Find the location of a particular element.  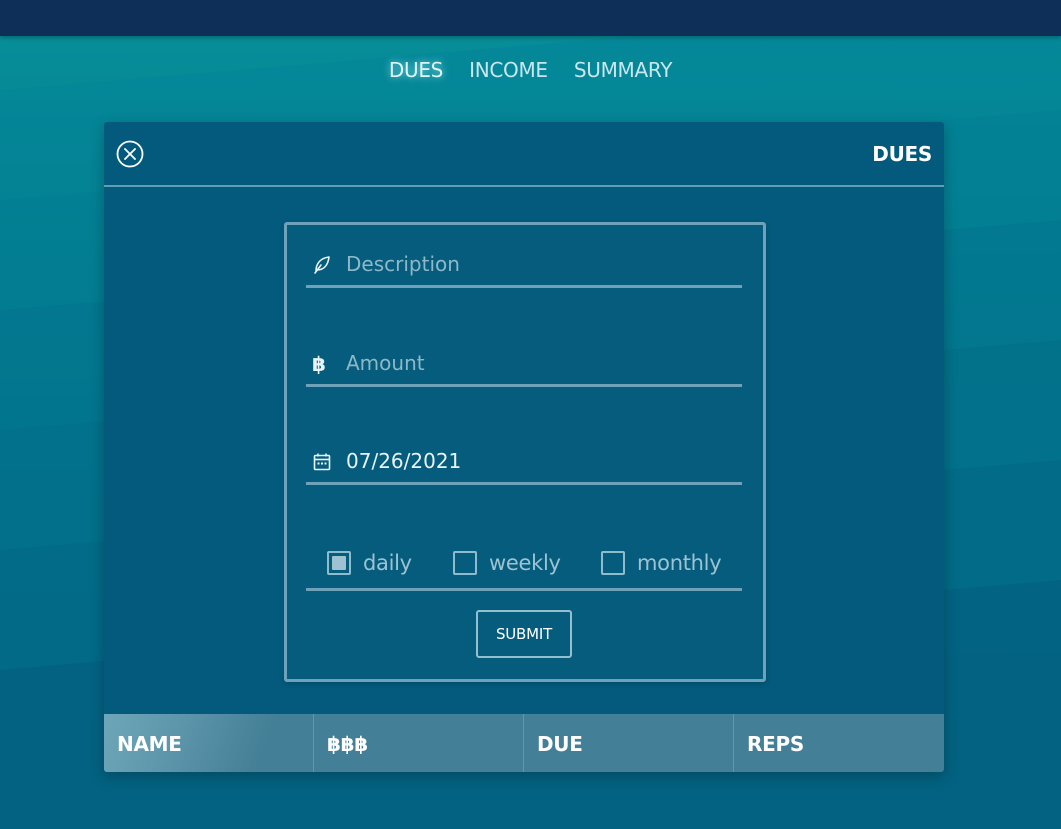

amount-input is located at coordinates (536, 363).